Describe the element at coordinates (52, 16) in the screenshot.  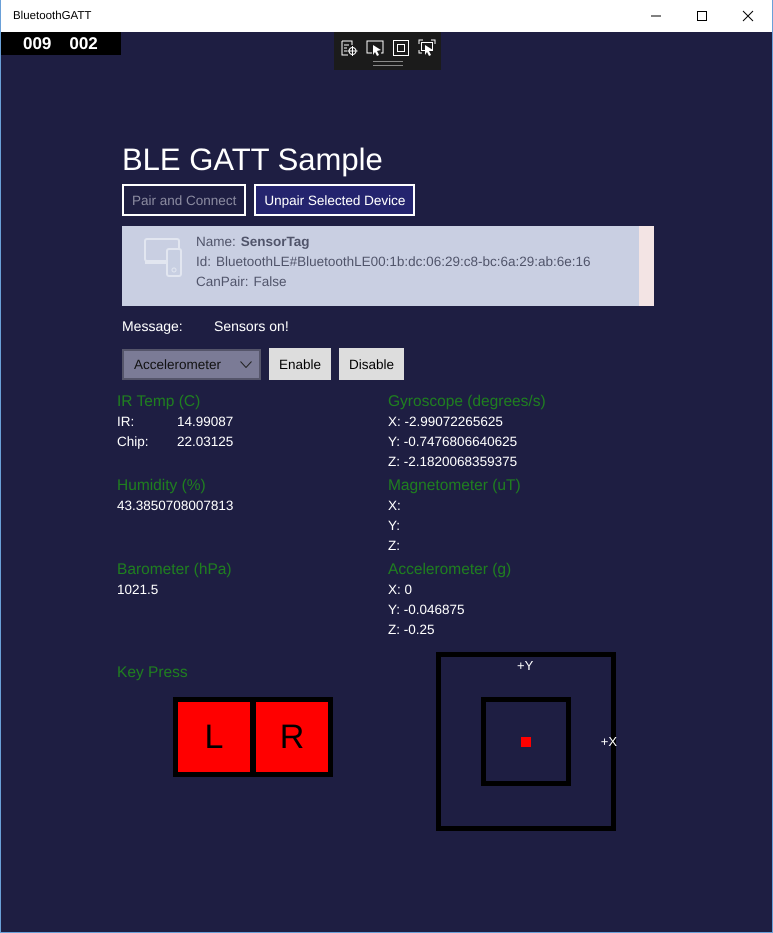
I see `window-title: BluetoothGATT` at that location.